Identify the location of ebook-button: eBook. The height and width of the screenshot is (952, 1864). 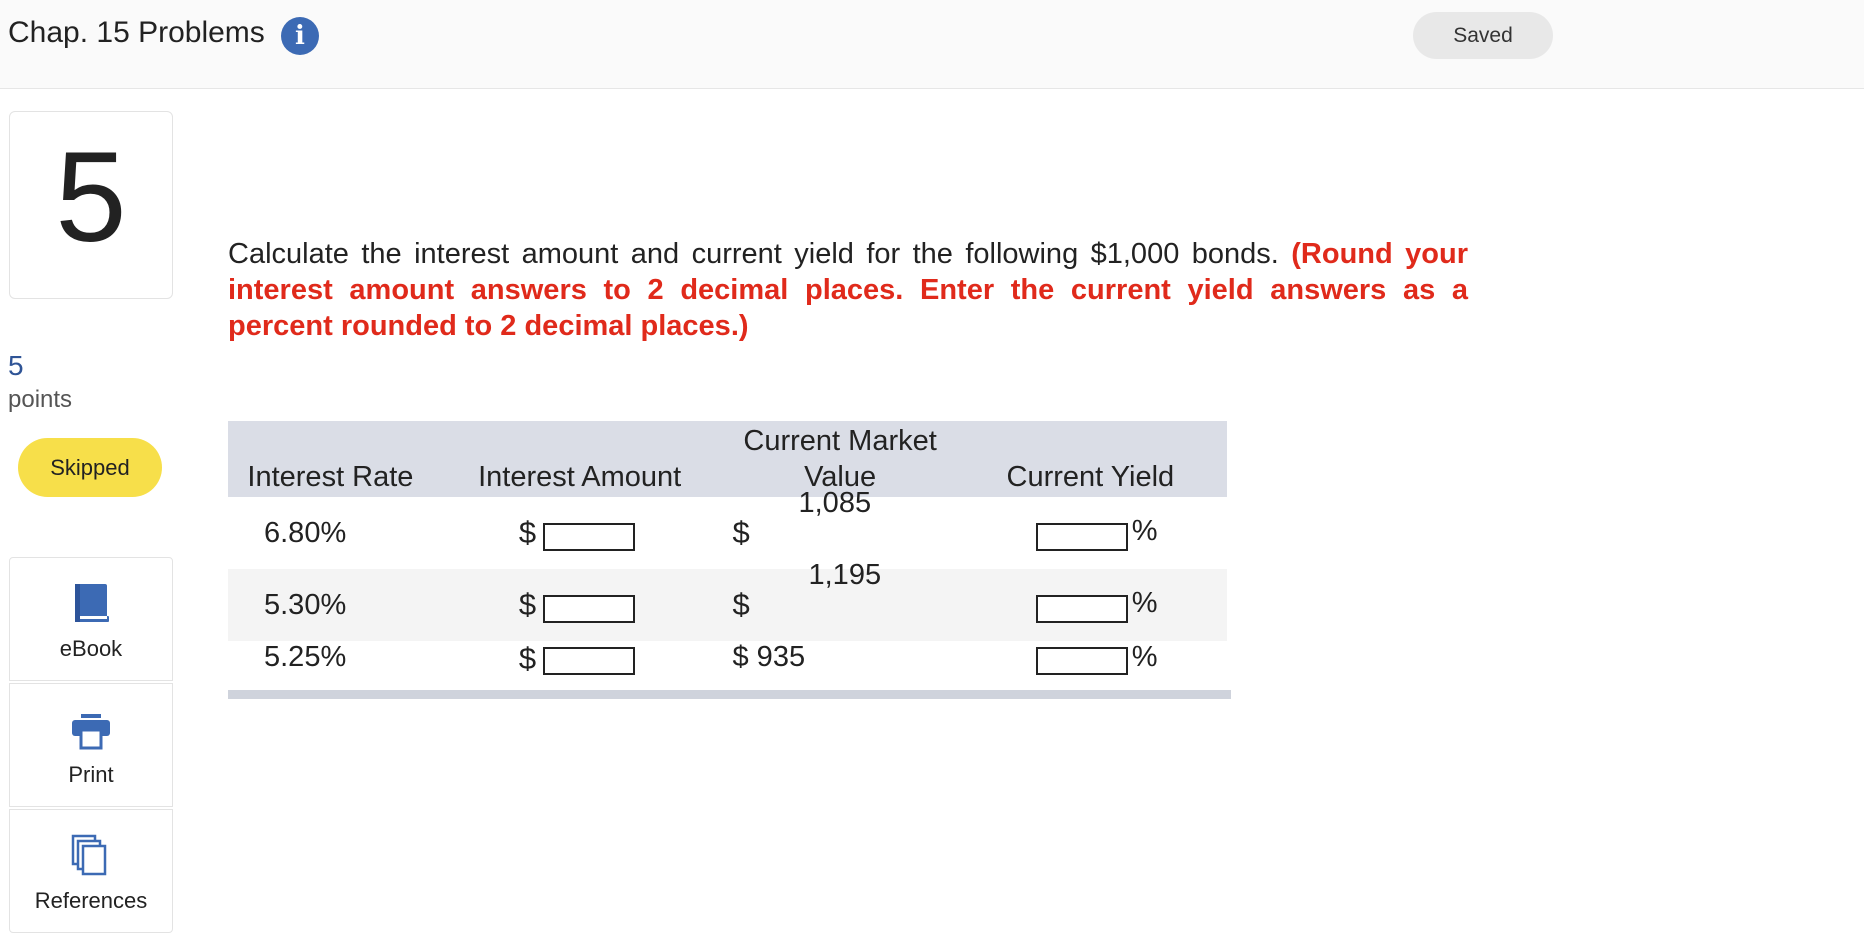
(91, 619).